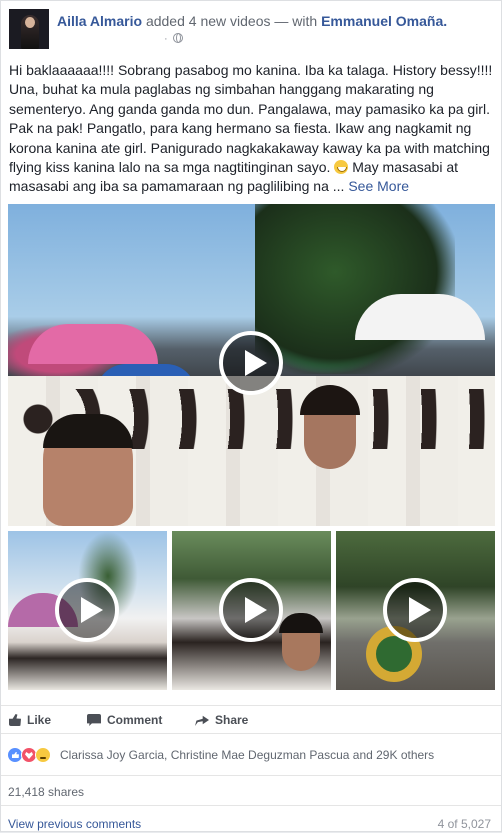 This screenshot has height=833, width=502. What do you see at coordinates (464, 824) in the screenshot?
I see `comment-count: 4 of 5,027` at bounding box center [464, 824].